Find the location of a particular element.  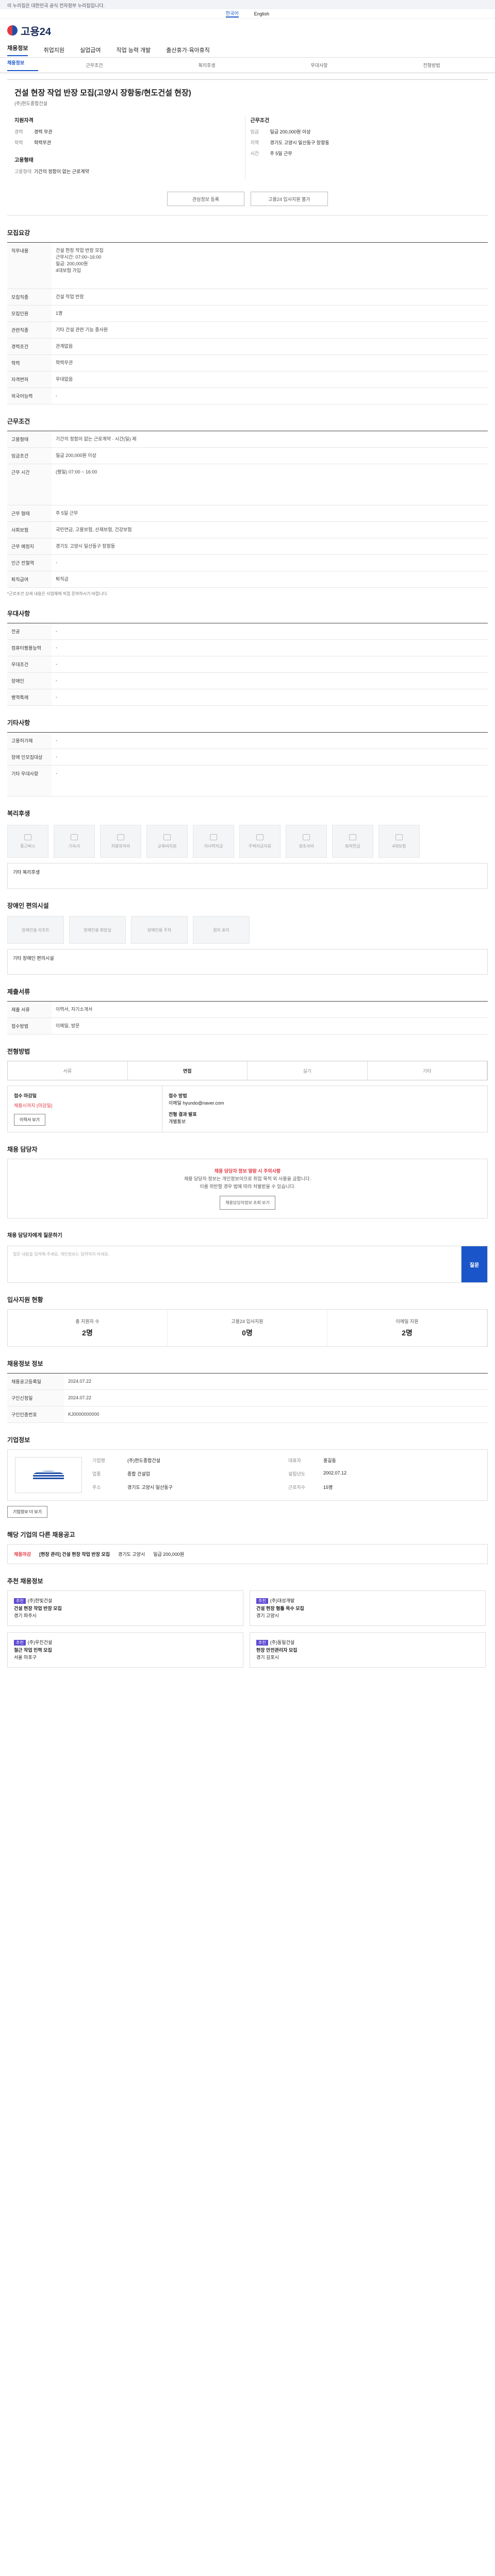

disability-other-box: 기타 장애인 편의시설 is located at coordinates (247, 962).